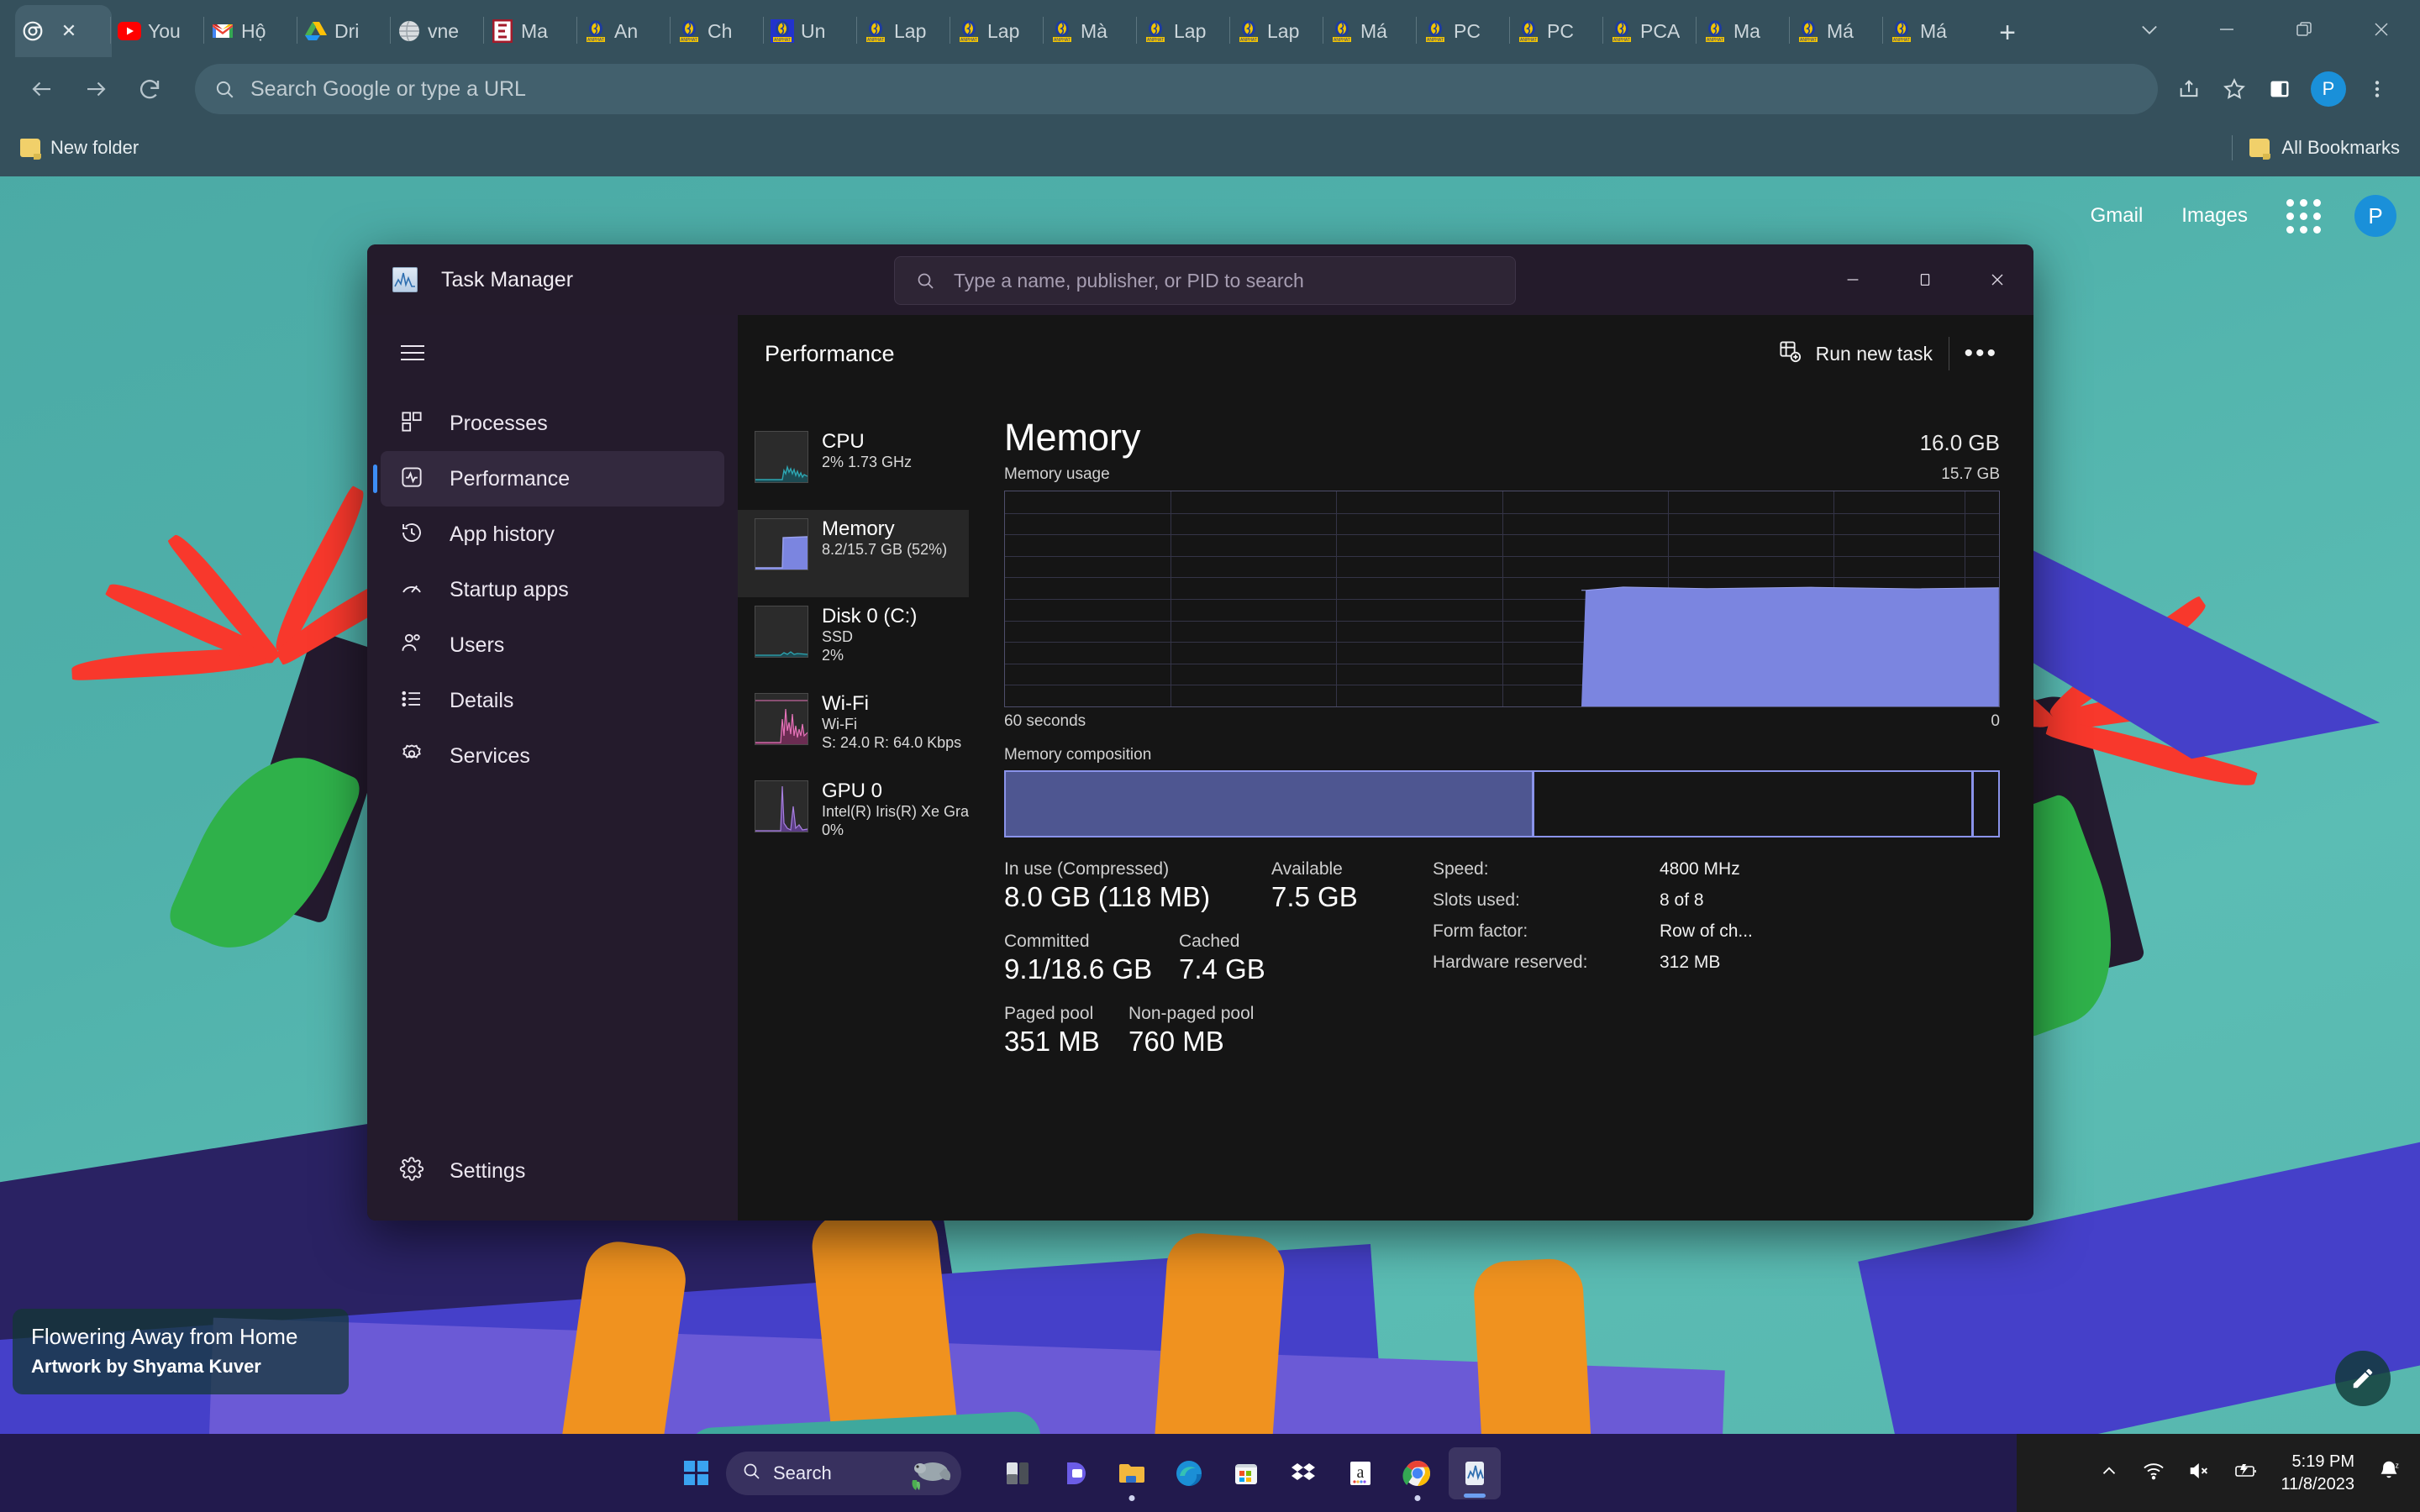 This screenshot has width=2420, height=1512. I want to click on tab-search-chevron-icon, so click(2149, 29).